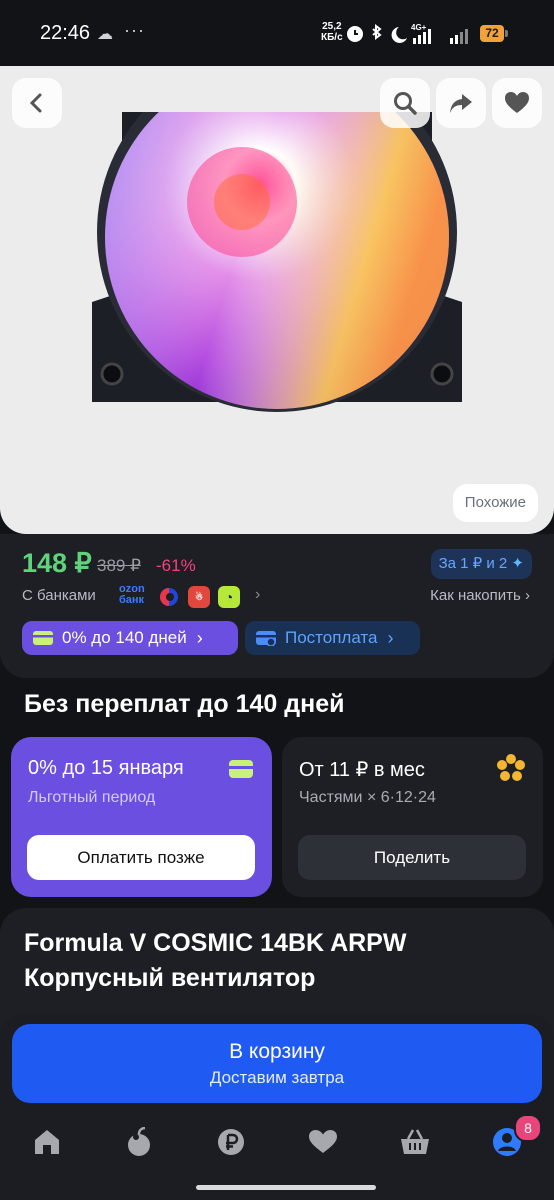 The width and height of the screenshot is (554, 1200). I want to click on network-type: 4G+, so click(419, 27).